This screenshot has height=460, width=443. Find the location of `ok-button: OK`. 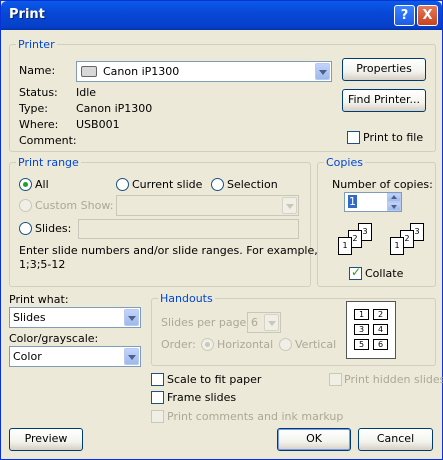

ok-button: OK is located at coordinates (314, 439).